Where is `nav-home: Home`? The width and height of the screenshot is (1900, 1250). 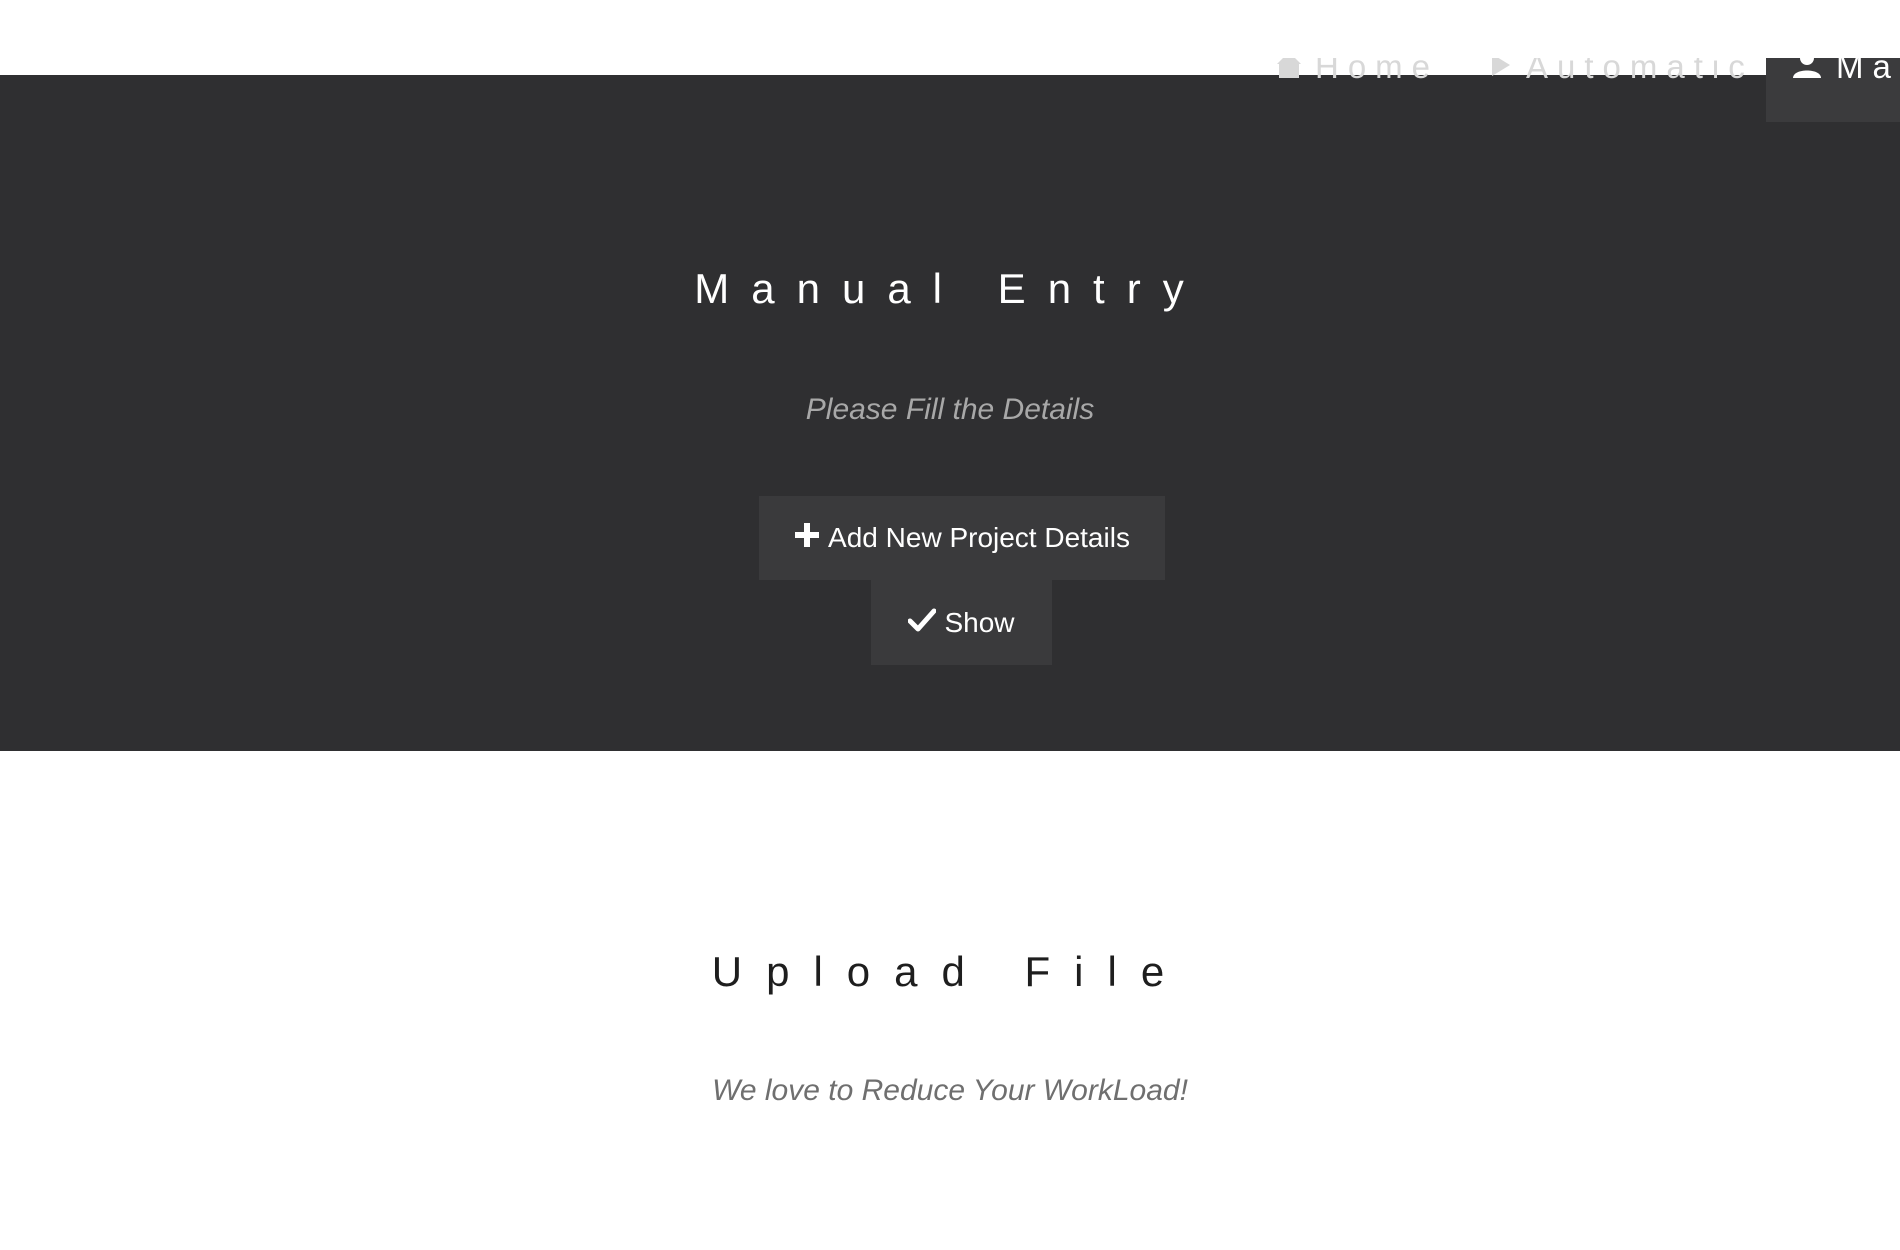 nav-home: Home is located at coordinates (1358, 78).